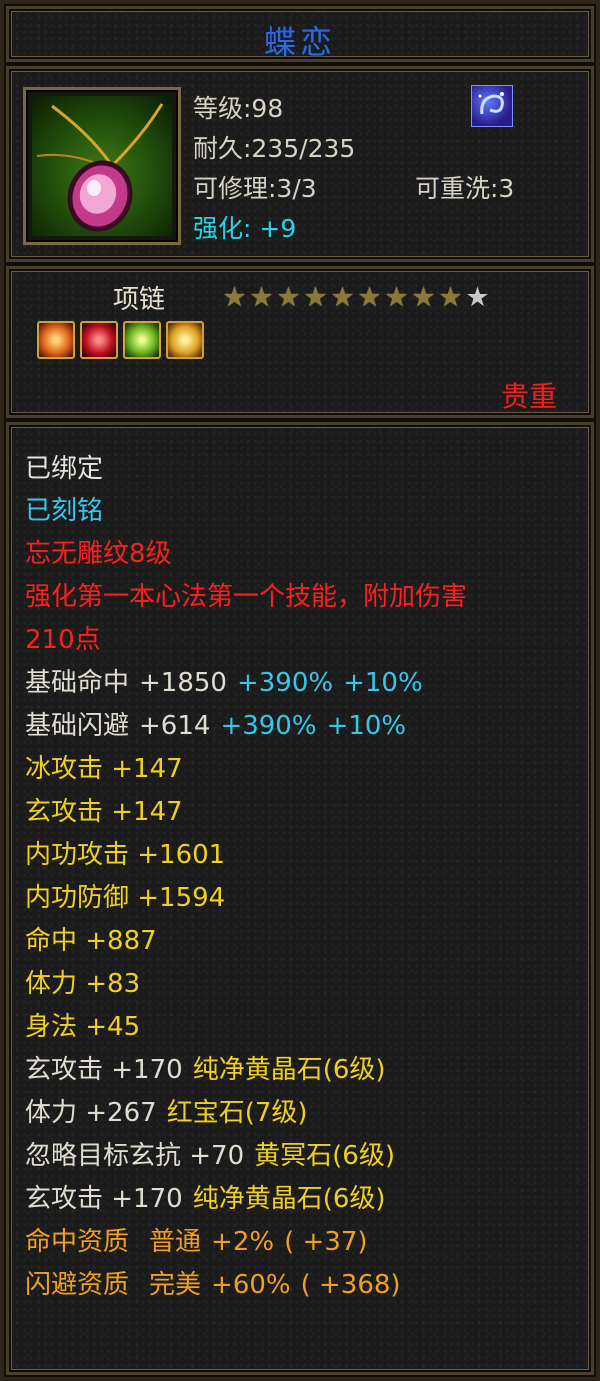  I want to click on base-stat-name: 基础闪避, so click(77, 726).